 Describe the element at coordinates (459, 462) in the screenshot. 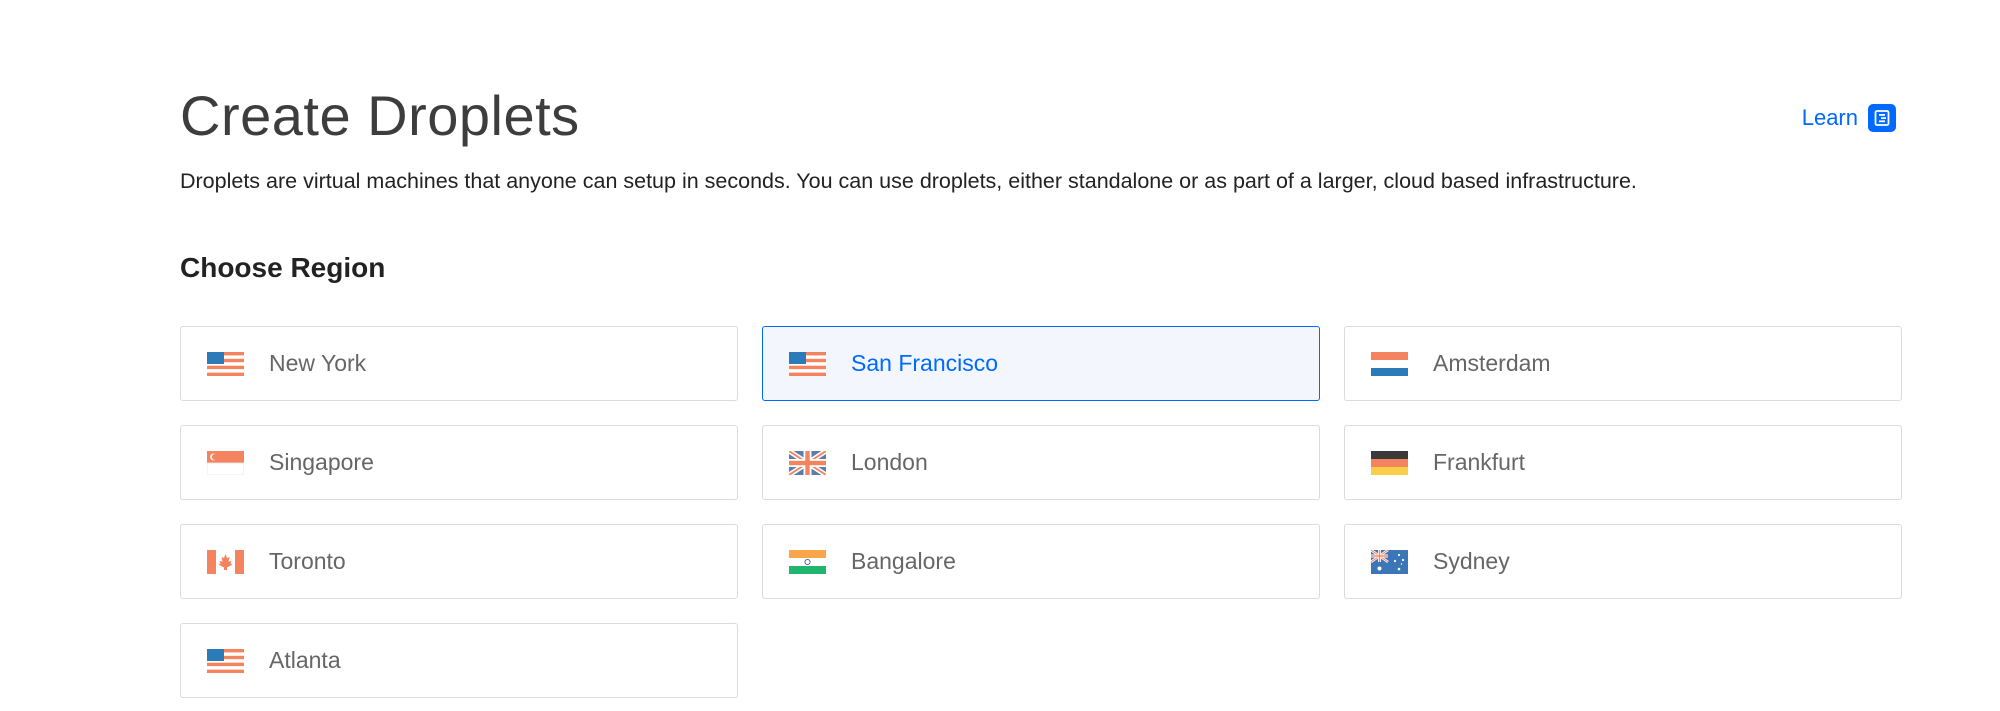

I see `region-card-singapore: Singapore` at that location.